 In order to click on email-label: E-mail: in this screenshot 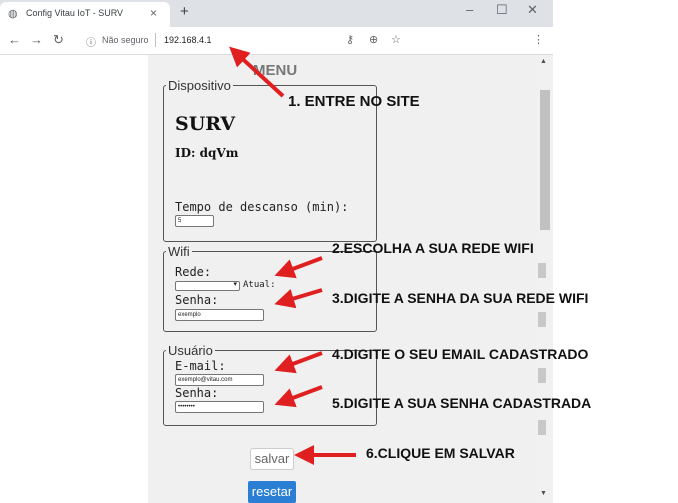, I will do `click(200, 366)`.